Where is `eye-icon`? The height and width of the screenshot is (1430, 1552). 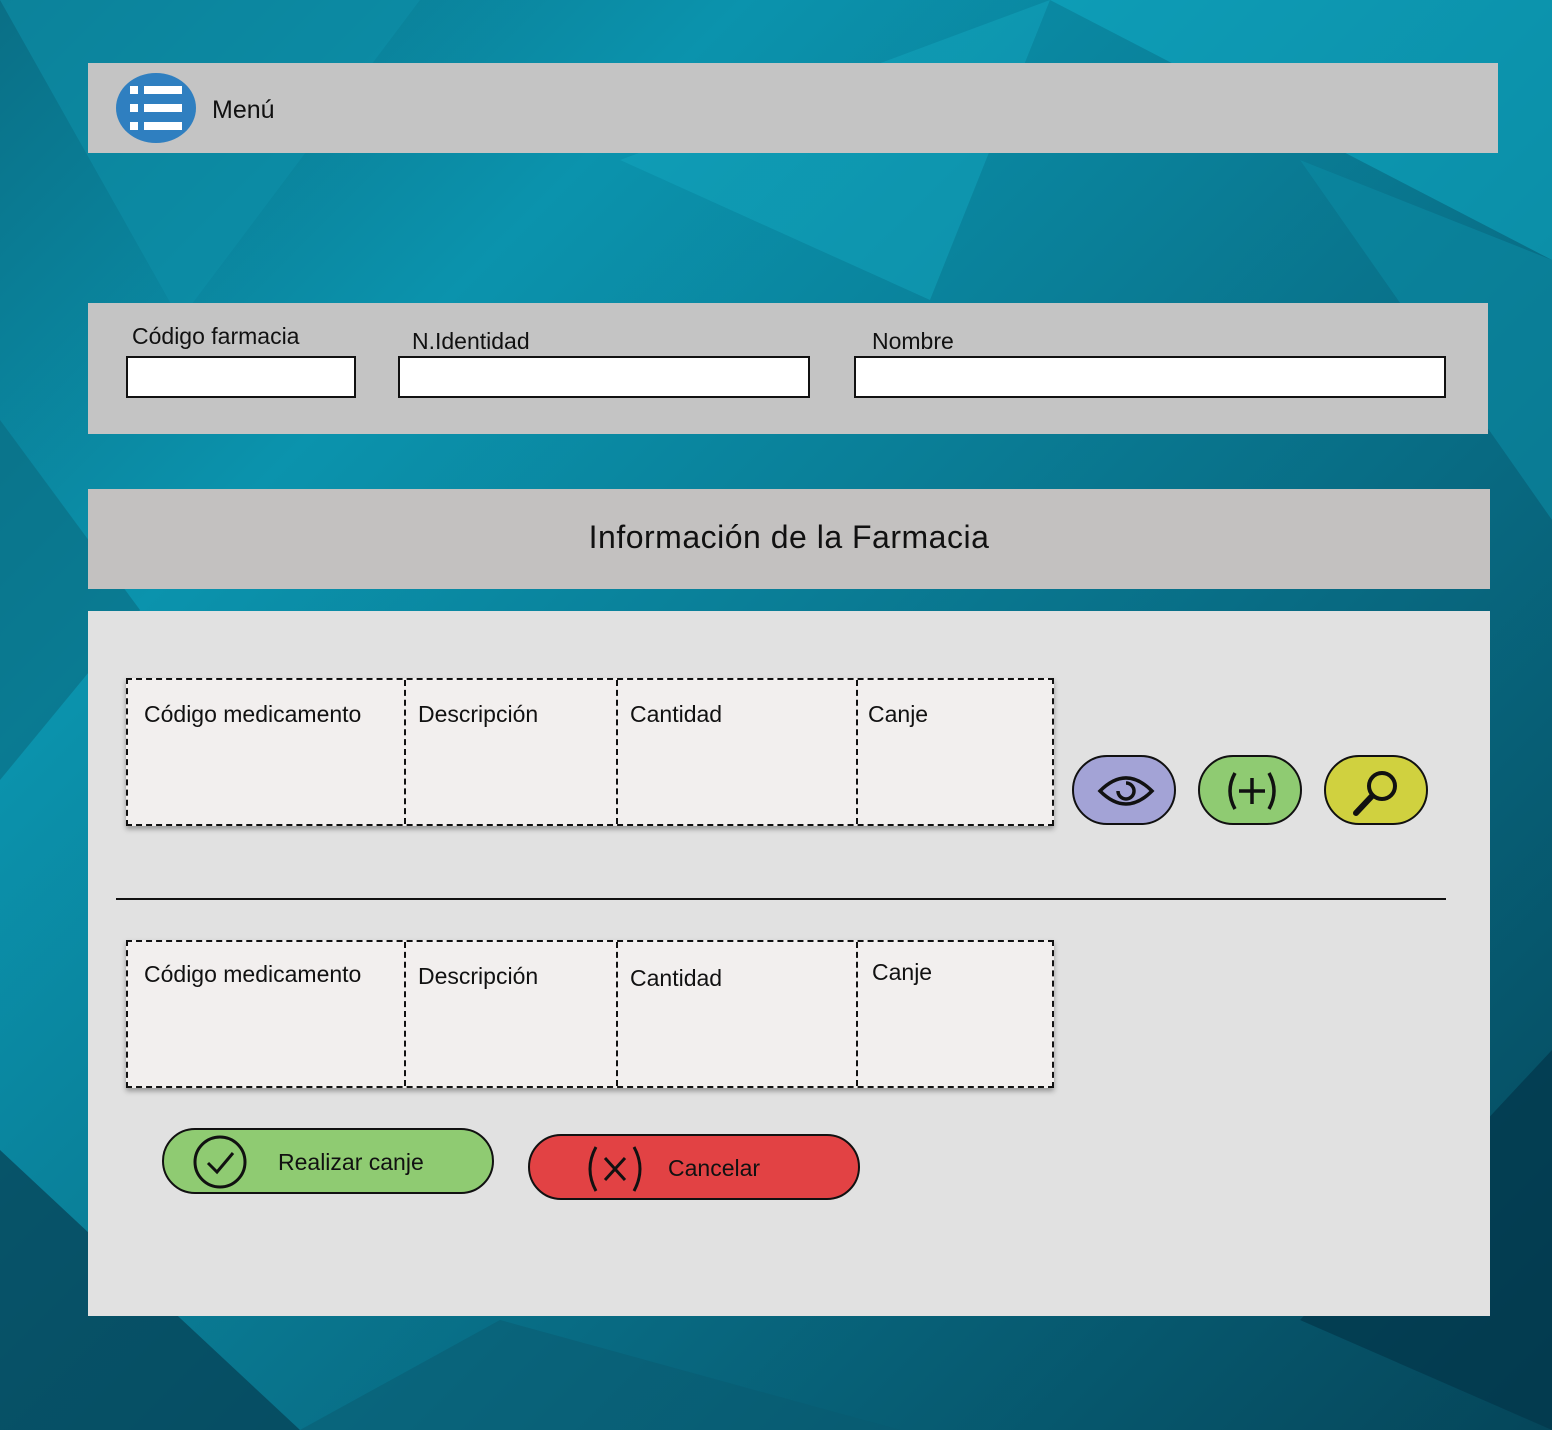 eye-icon is located at coordinates (1126, 791).